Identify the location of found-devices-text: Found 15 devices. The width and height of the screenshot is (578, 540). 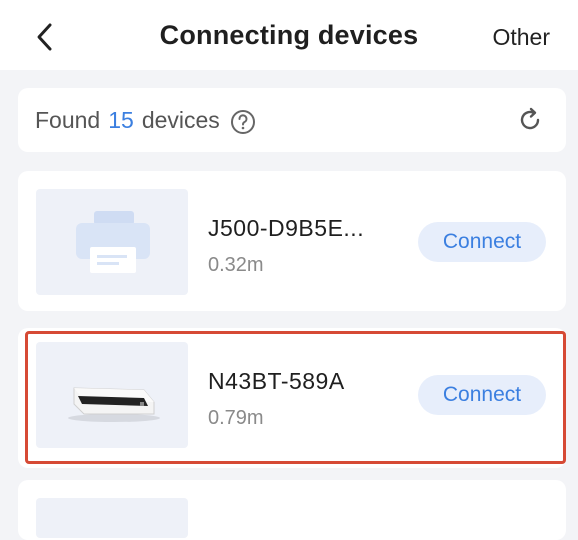
(145, 120).